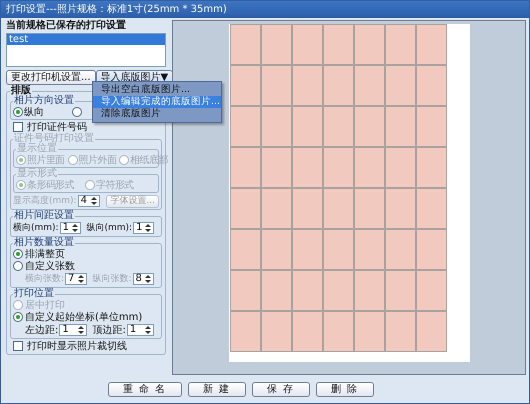 This screenshot has height=404, width=530. Describe the element at coordinates (77, 346) in the screenshot. I see `checkbox-label: 打印时显示照片裁切线` at that location.